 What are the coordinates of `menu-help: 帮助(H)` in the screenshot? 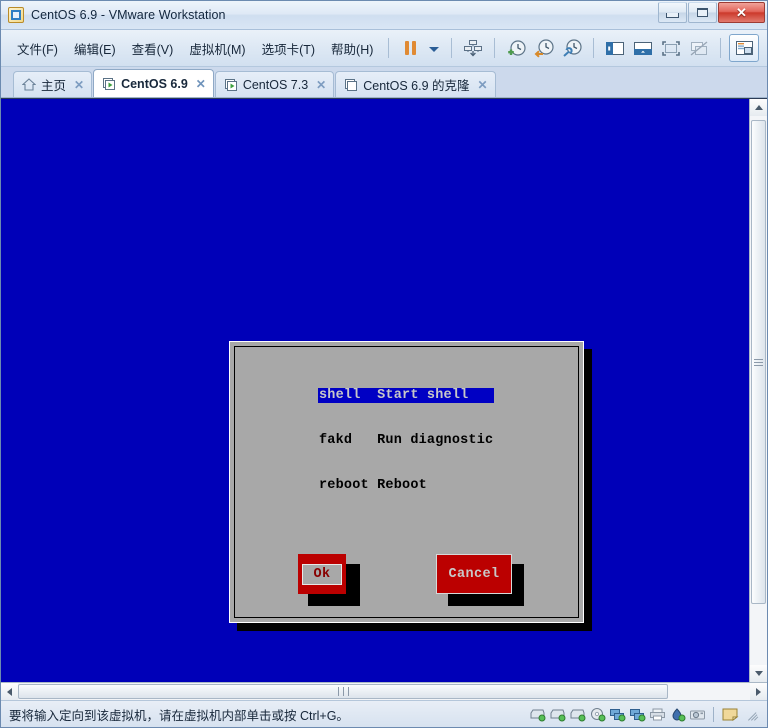 It's located at (352, 48).